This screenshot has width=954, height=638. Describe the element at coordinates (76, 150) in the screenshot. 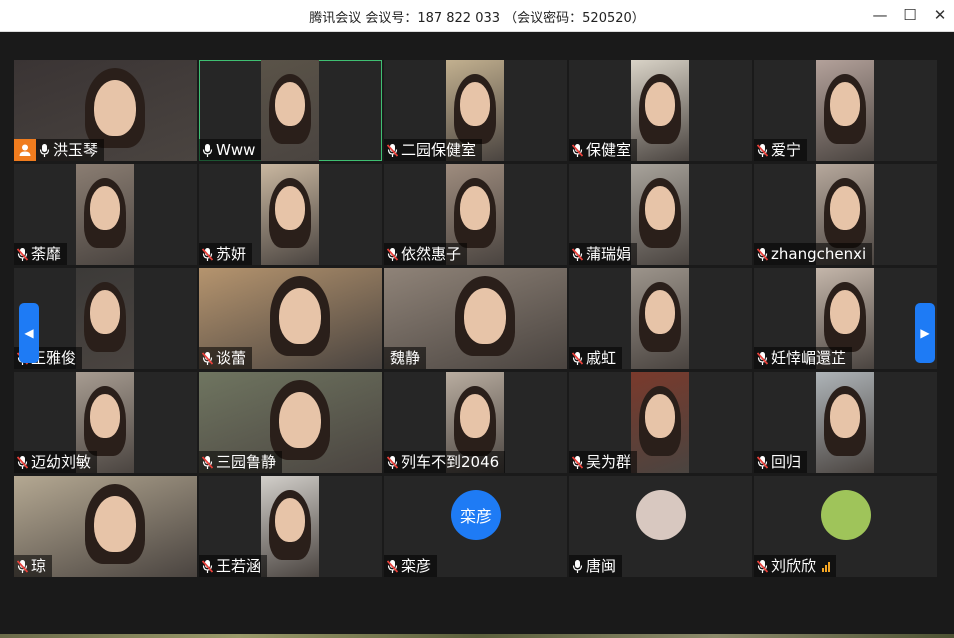

I see `participant-name: 洪玉琴` at that location.